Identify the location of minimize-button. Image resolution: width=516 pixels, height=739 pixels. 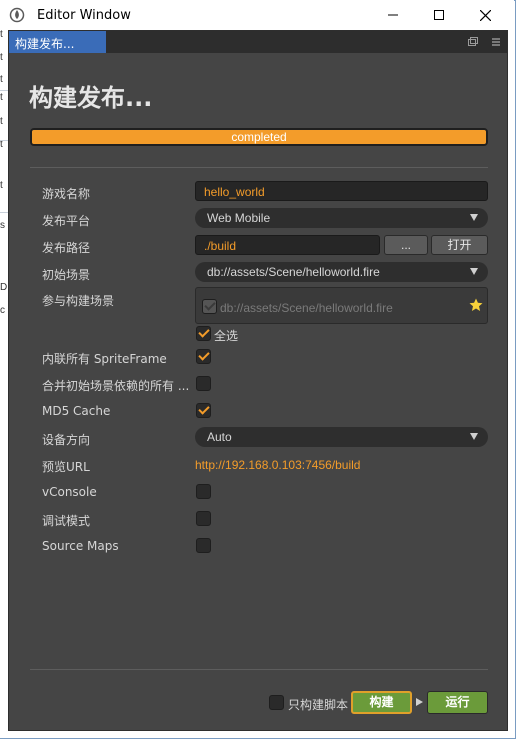
(393, 15).